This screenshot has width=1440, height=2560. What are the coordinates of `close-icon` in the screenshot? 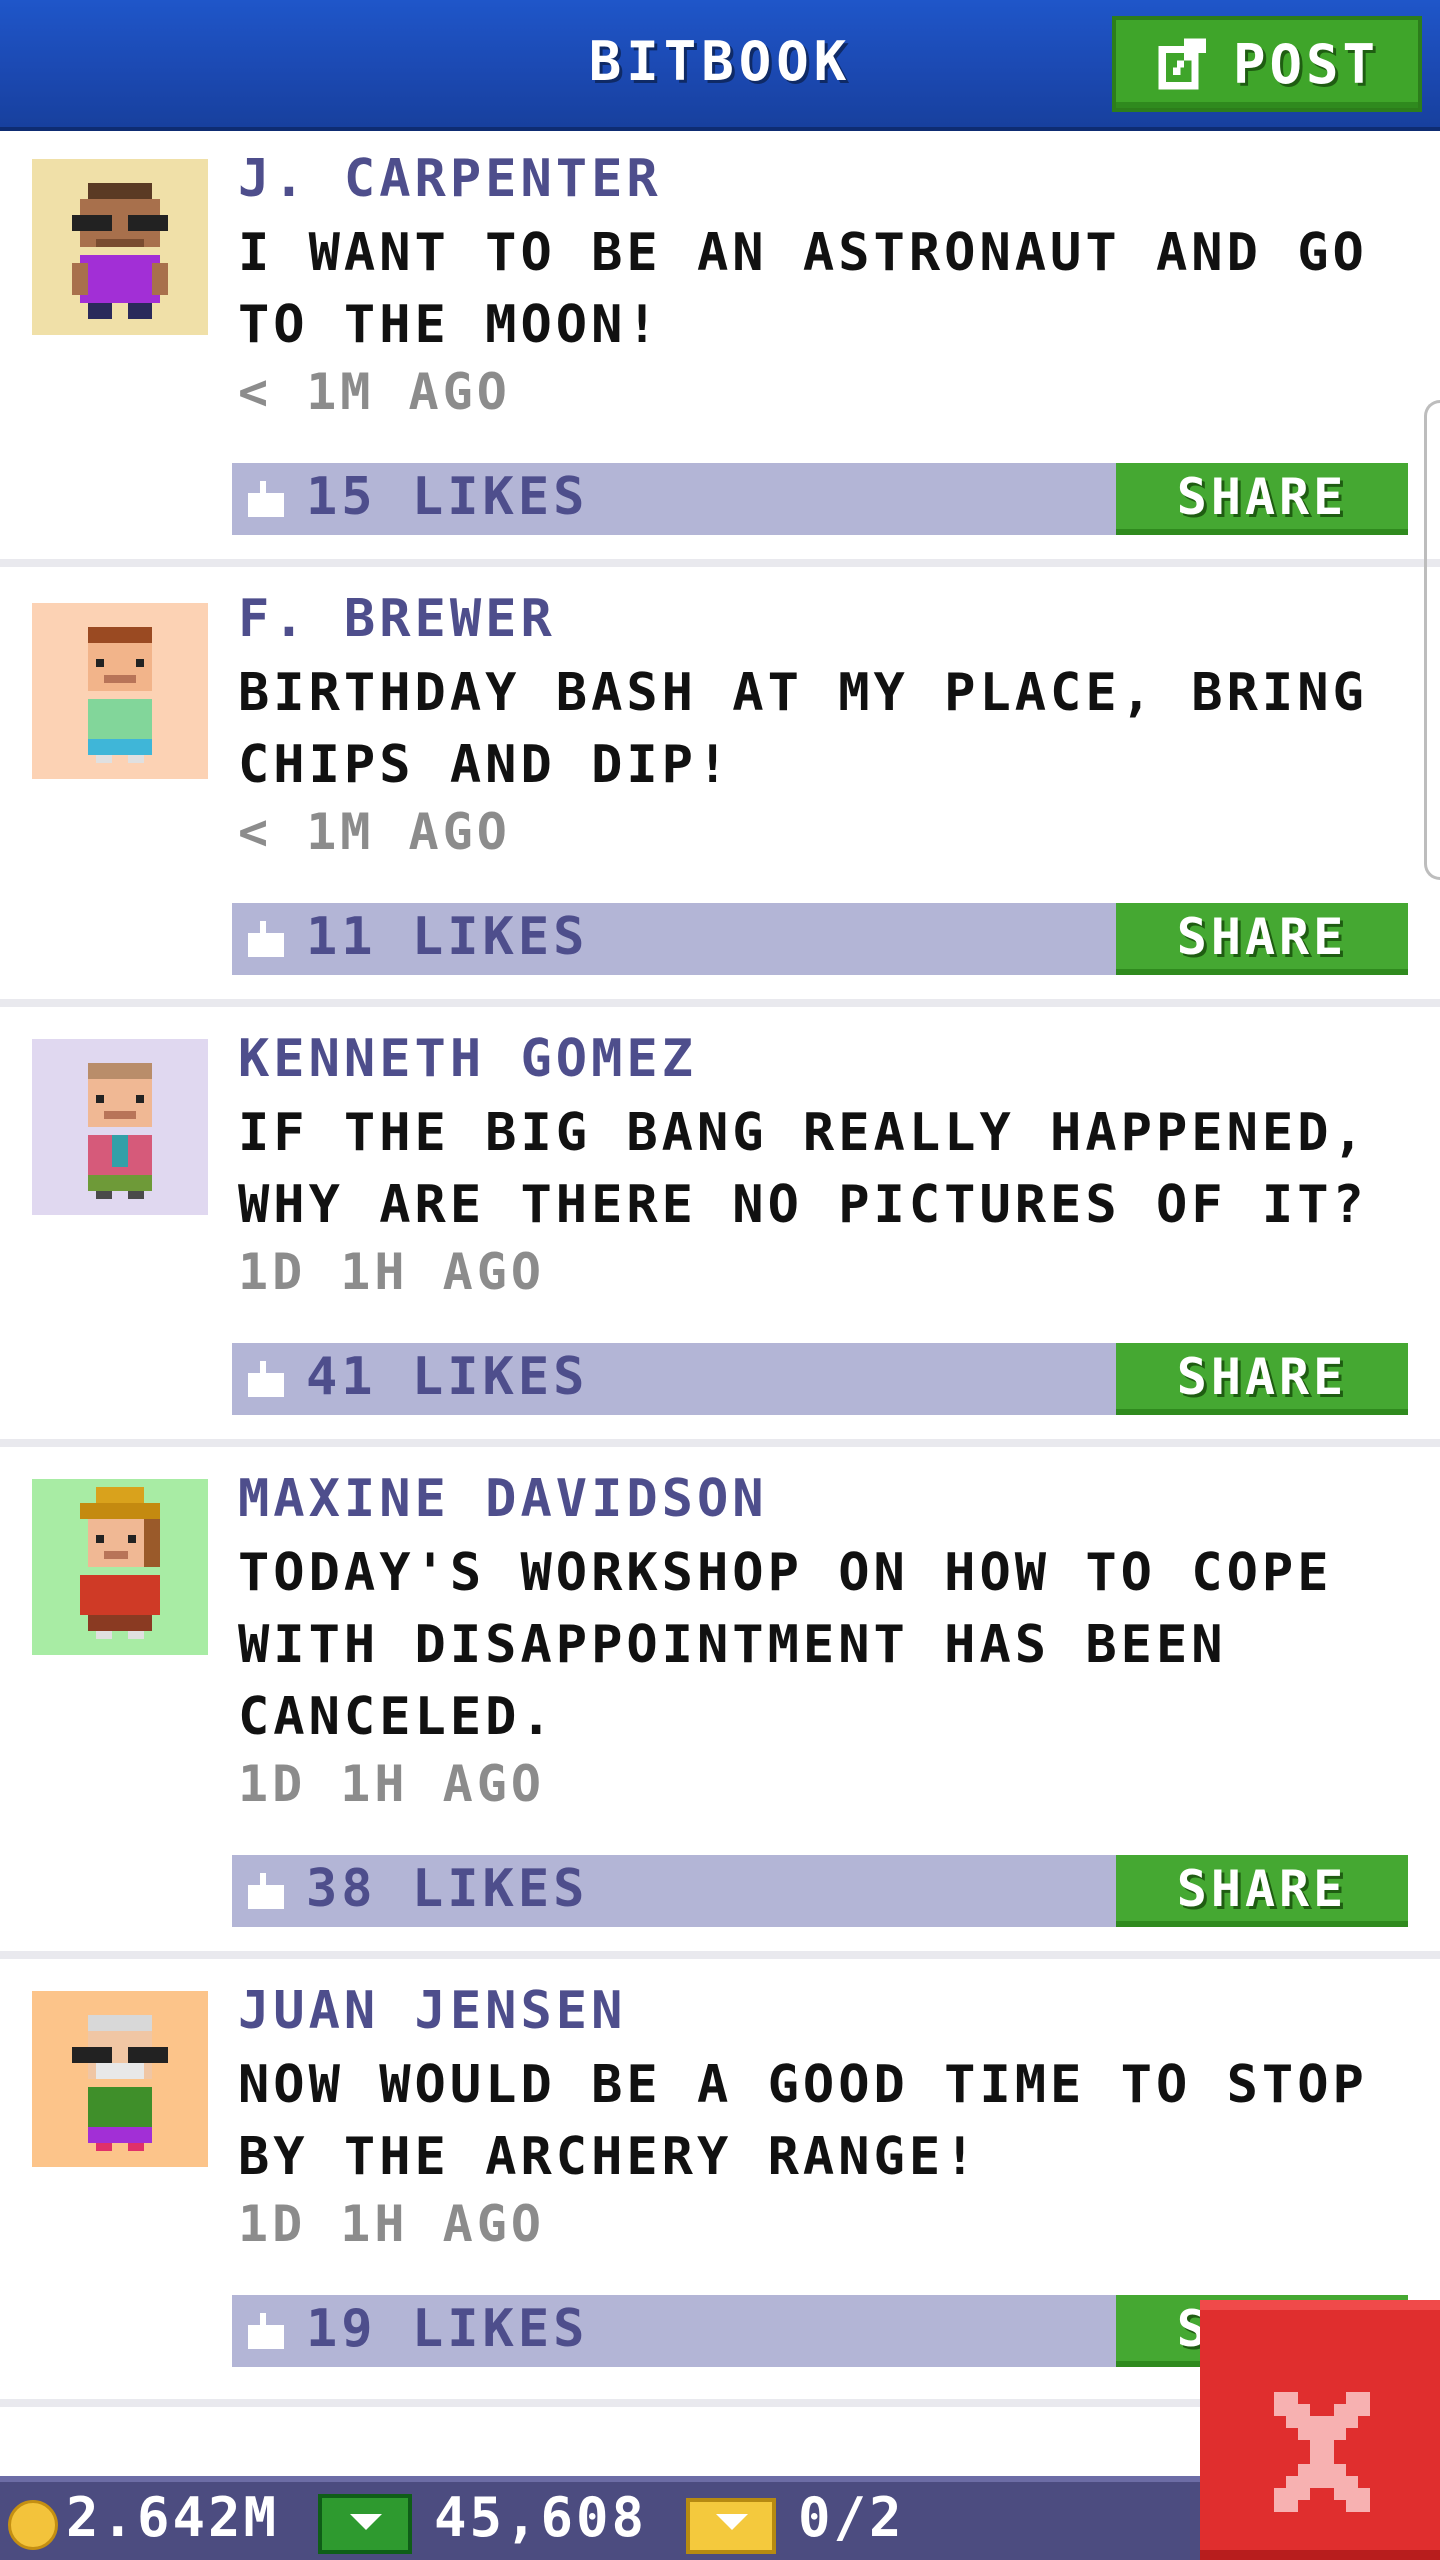 It's located at (1322, 2452).